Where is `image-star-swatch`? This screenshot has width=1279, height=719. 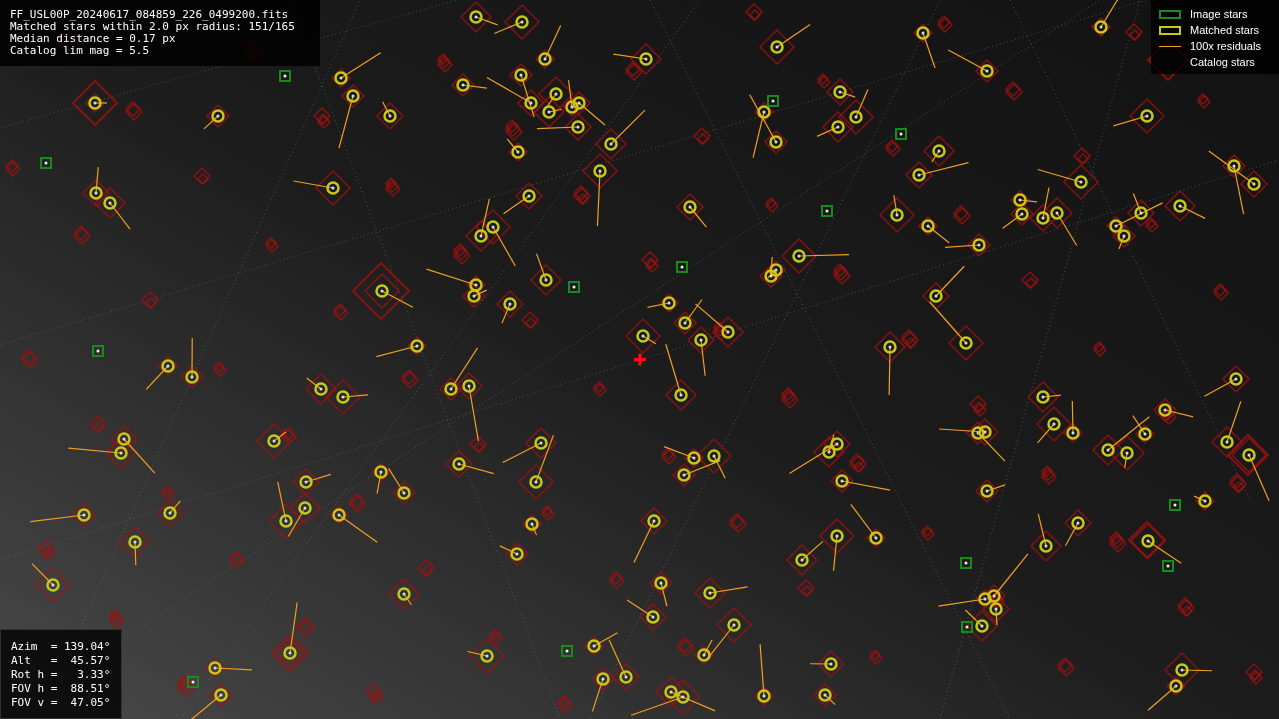
image-star-swatch is located at coordinates (1169, 14).